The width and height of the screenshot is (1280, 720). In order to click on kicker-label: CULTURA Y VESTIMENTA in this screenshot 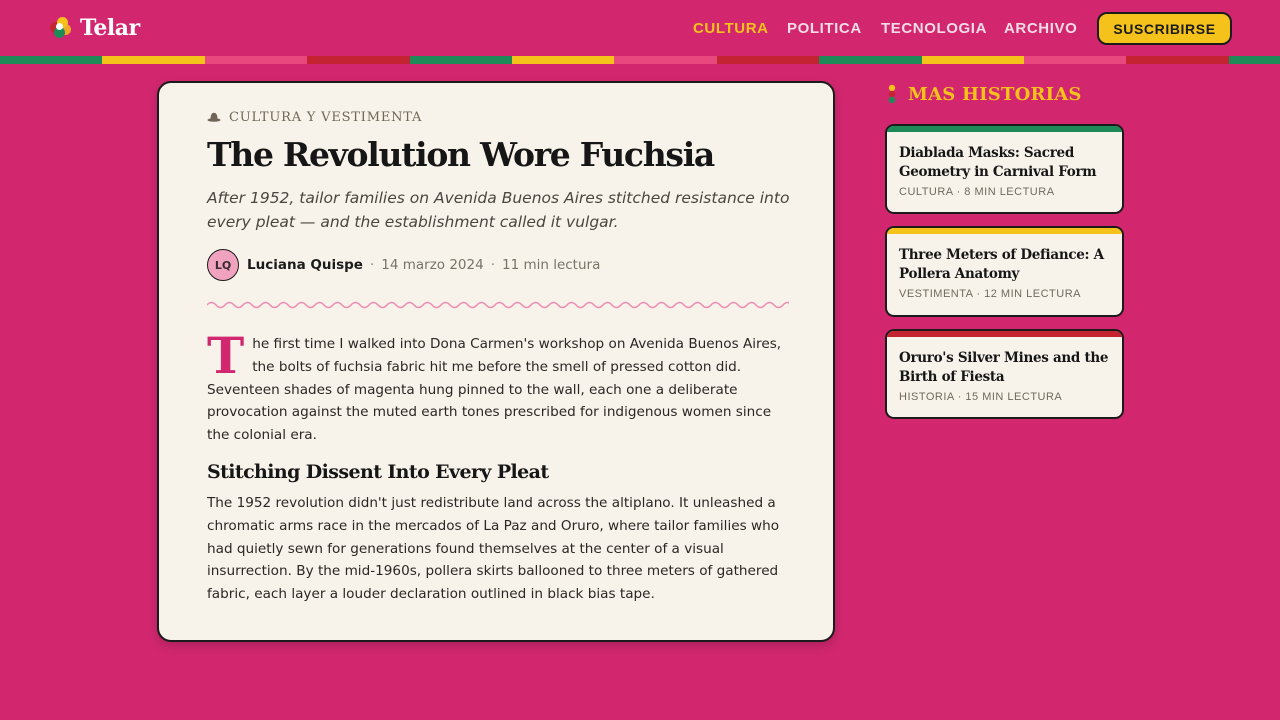, I will do `click(326, 117)`.